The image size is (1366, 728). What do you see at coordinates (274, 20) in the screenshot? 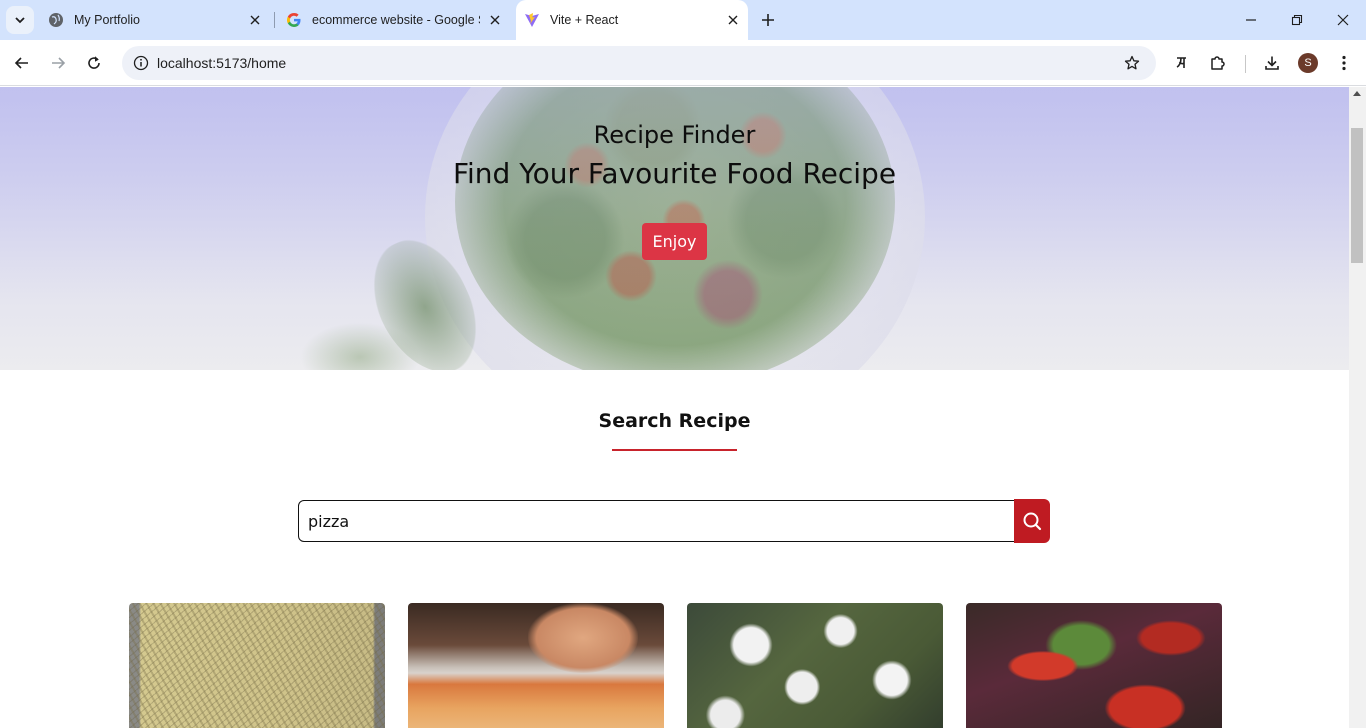
I see `tab-separator` at bounding box center [274, 20].